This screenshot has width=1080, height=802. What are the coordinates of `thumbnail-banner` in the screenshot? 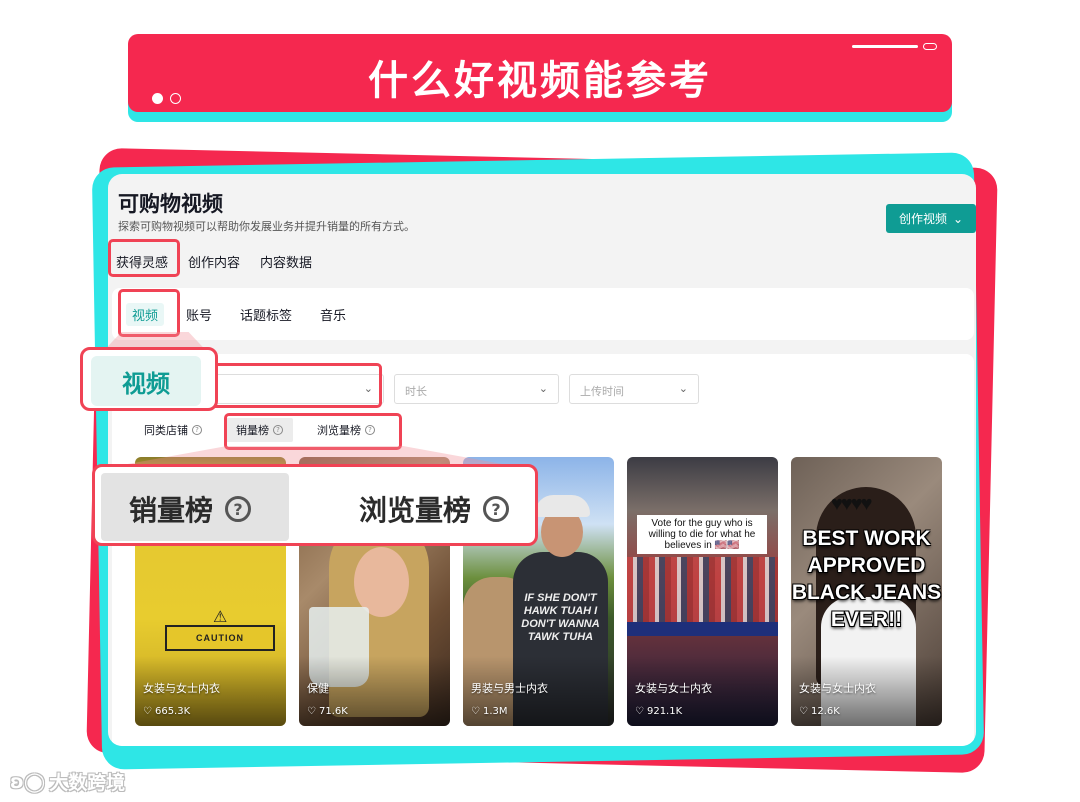 It's located at (702, 629).